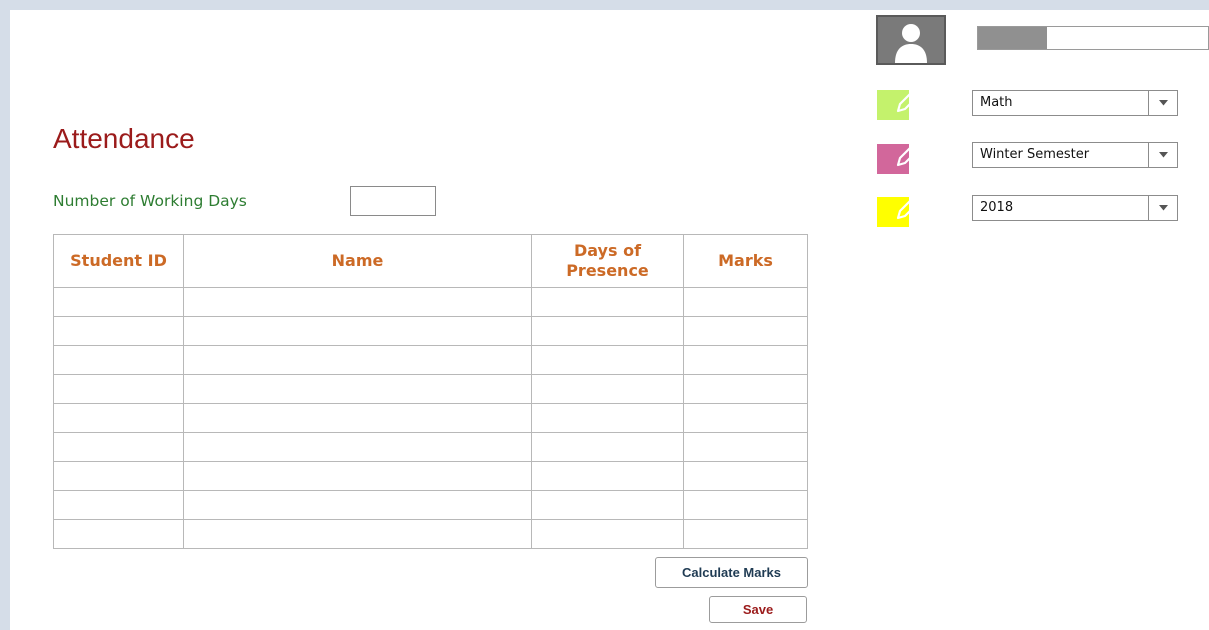 This screenshot has height=630, width=1209. I want to click on year-dropdown-value: 2018, so click(997, 207).